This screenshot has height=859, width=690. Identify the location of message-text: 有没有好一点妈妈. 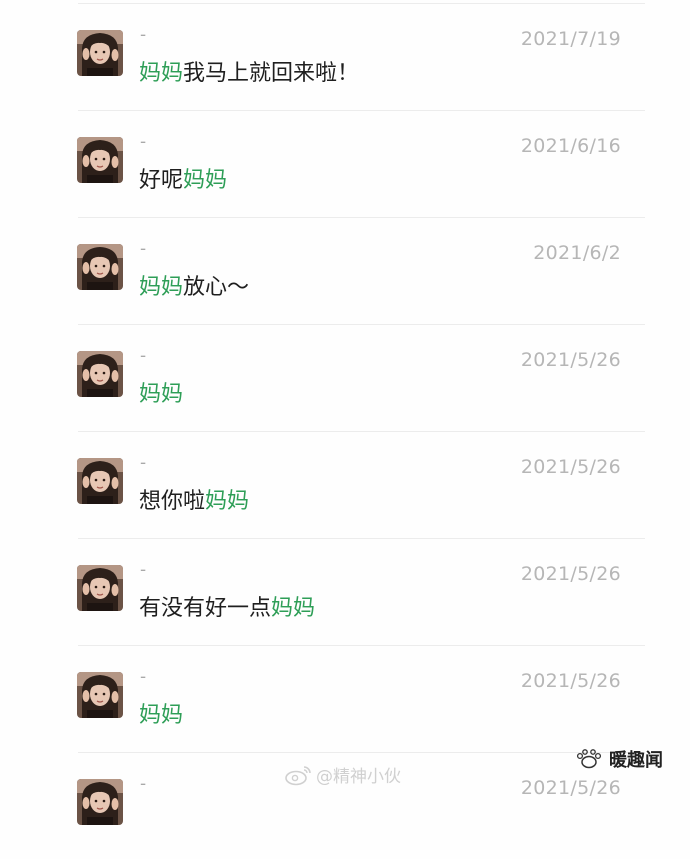
(227, 606).